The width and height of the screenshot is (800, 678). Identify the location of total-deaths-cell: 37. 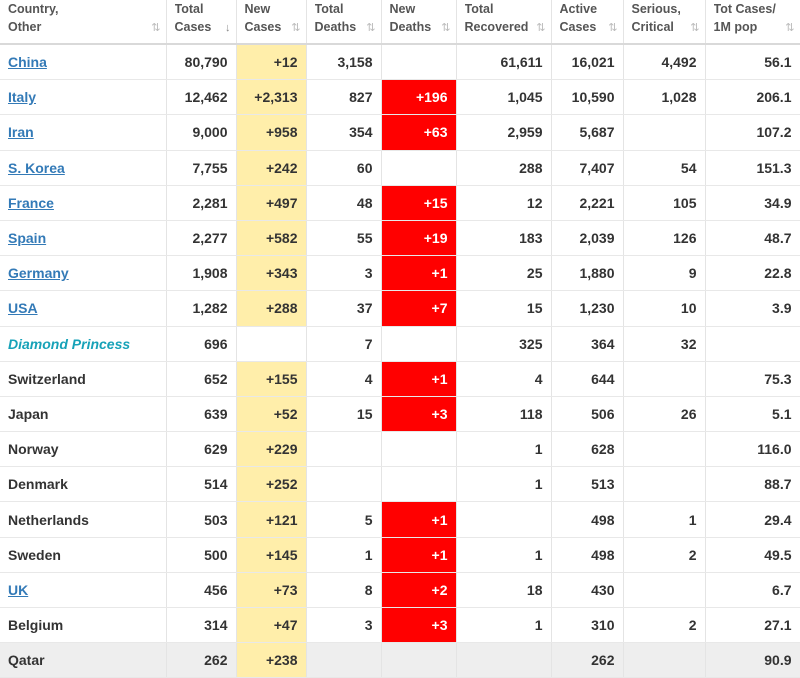
(344, 308).